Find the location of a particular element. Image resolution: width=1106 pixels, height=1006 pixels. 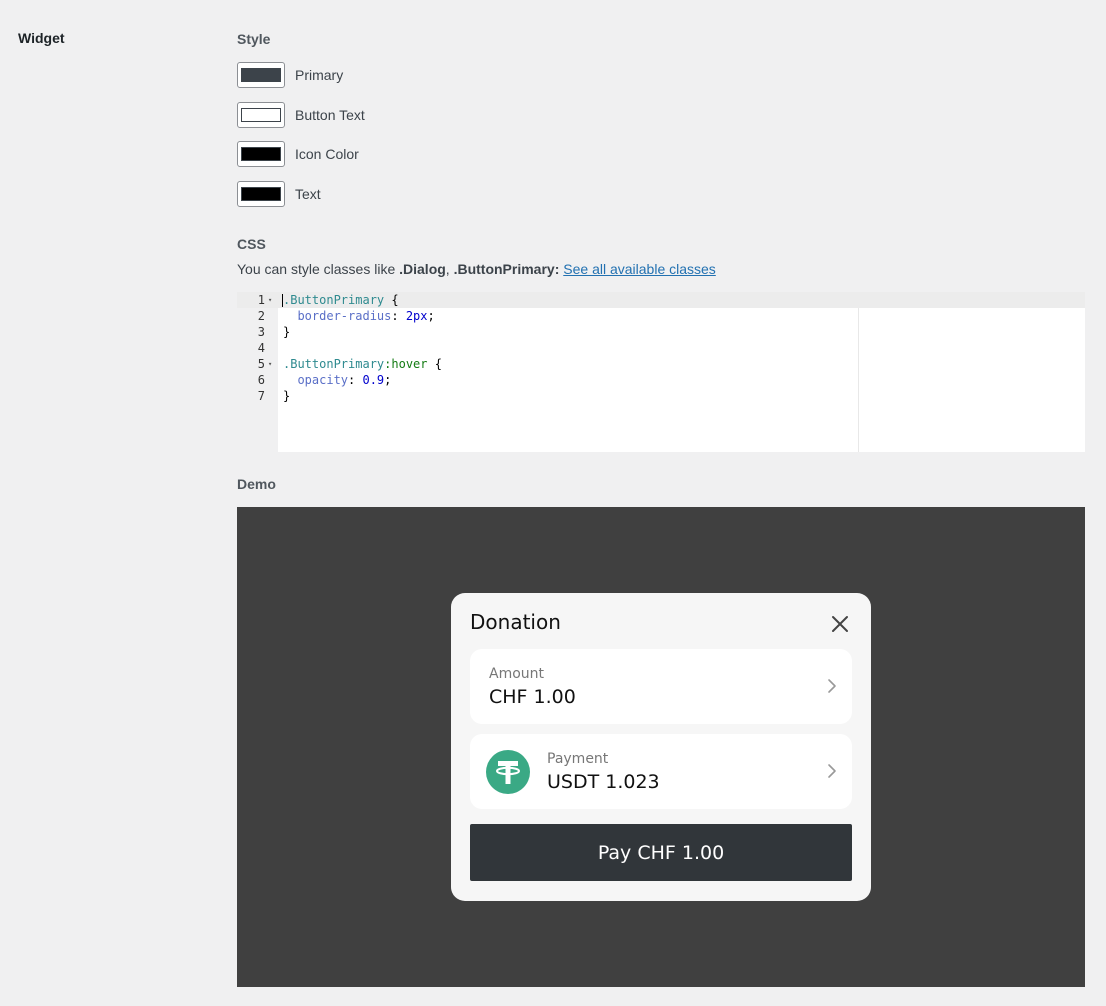

color-row-button-text: Button Text is located at coordinates (301, 115).